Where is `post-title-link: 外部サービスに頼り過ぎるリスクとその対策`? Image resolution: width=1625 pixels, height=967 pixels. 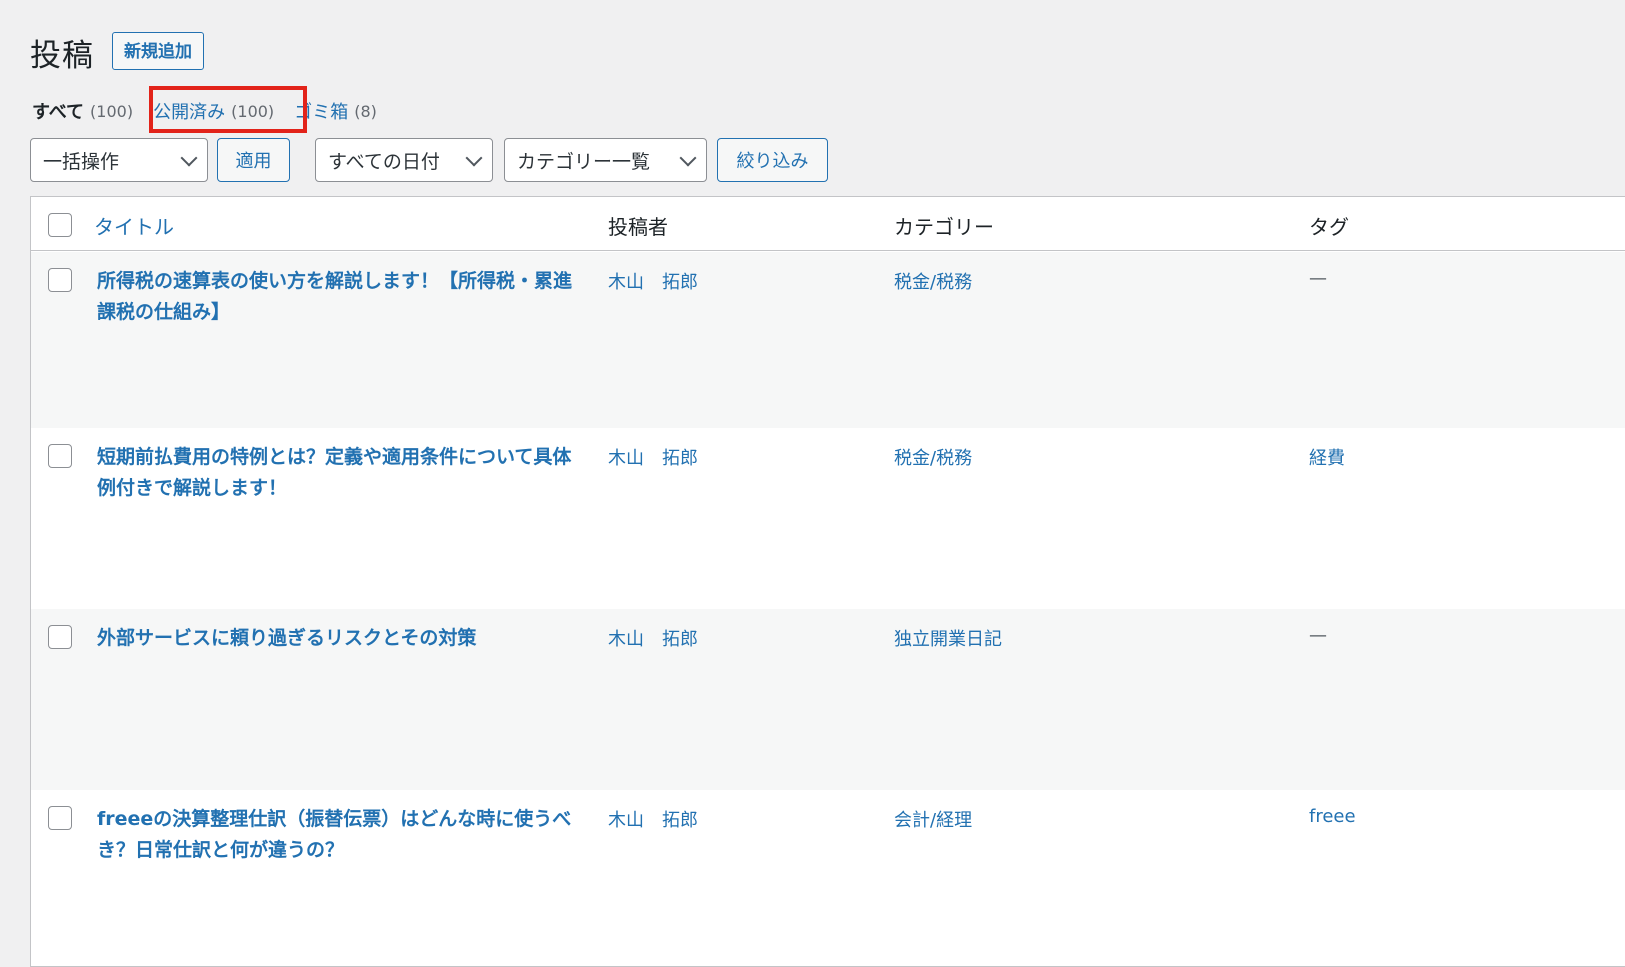
post-title-link: 外部サービスに頼り過ぎるリスクとその対策 is located at coordinates (338, 638).